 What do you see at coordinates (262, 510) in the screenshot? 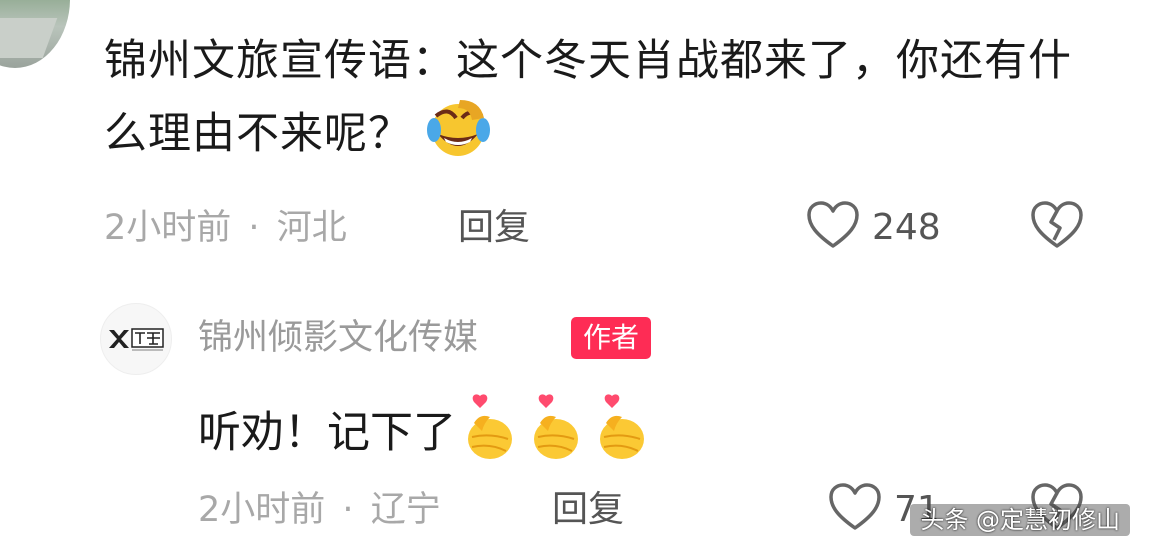
I see `reply-time: 2小时前` at bounding box center [262, 510].